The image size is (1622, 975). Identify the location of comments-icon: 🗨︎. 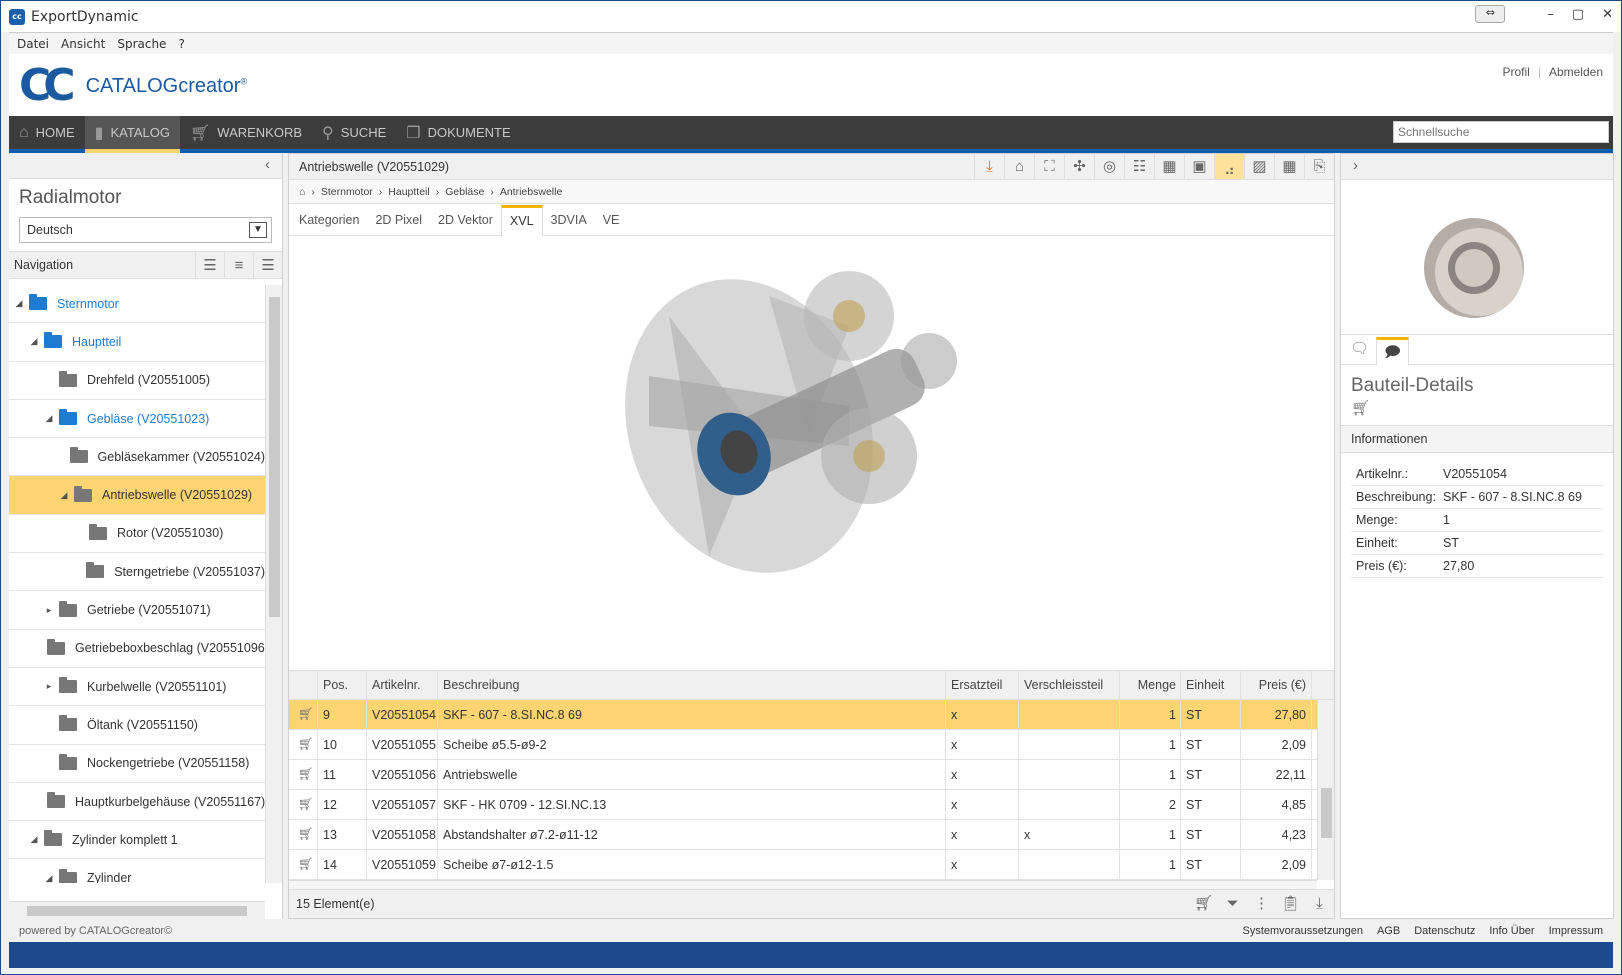
(1359, 350).